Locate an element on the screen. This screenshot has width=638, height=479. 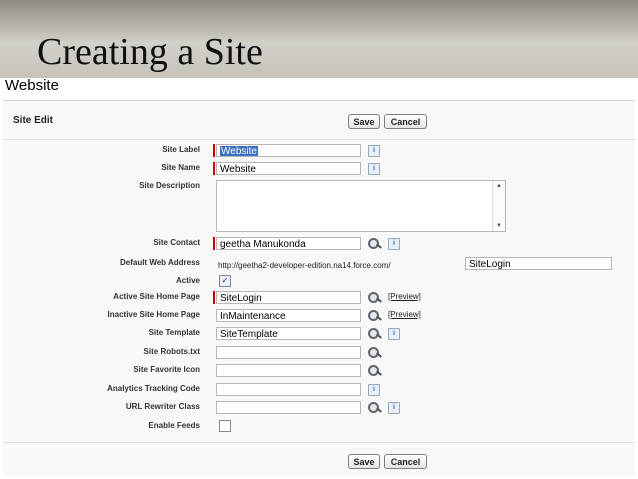
inactive-home-field: InMaintenance is located at coordinates (288, 315).